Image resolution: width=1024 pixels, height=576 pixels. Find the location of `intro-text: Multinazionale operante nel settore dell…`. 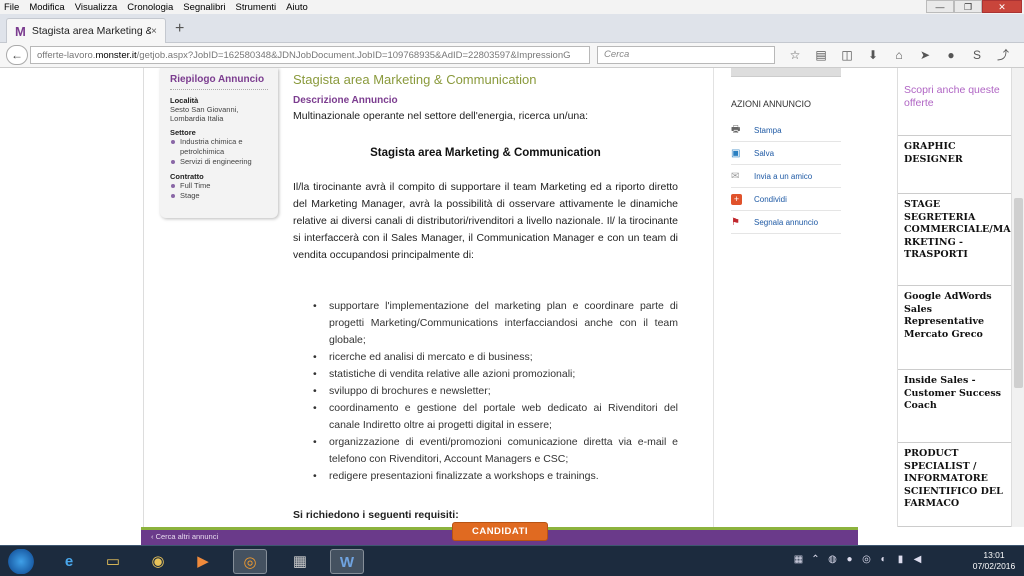

intro-text: Multinazionale operante nel settore dell… is located at coordinates (441, 116).